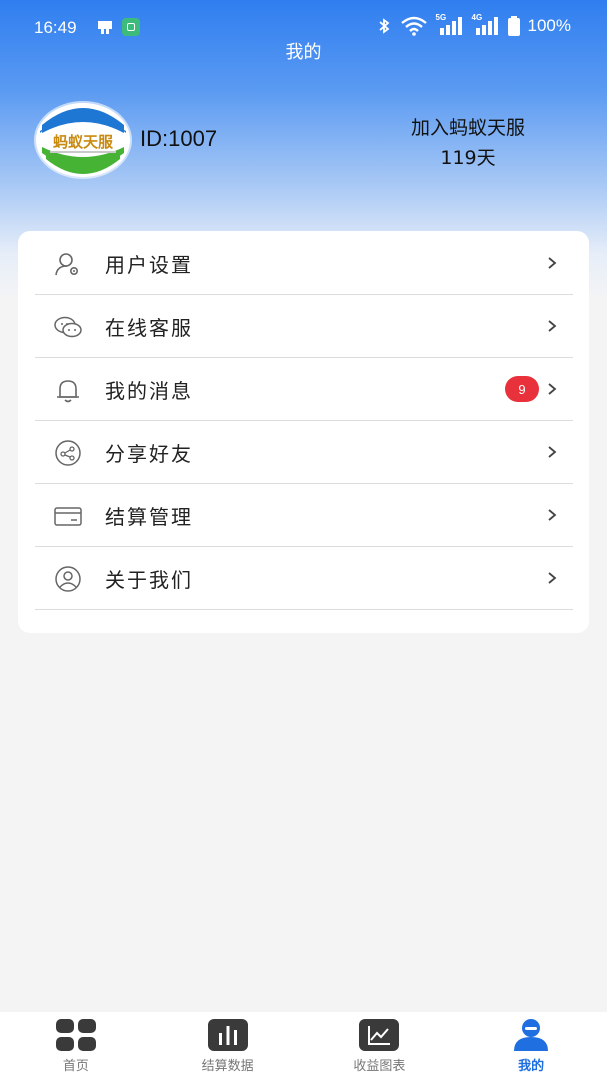 This screenshot has width=607, height=1080. I want to click on tab-settlement-data: 结算数据, so click(228, 1046).